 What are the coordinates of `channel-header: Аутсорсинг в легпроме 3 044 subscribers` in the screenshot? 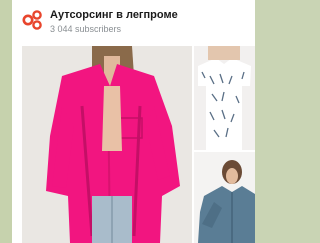 It's located at (133, 21).